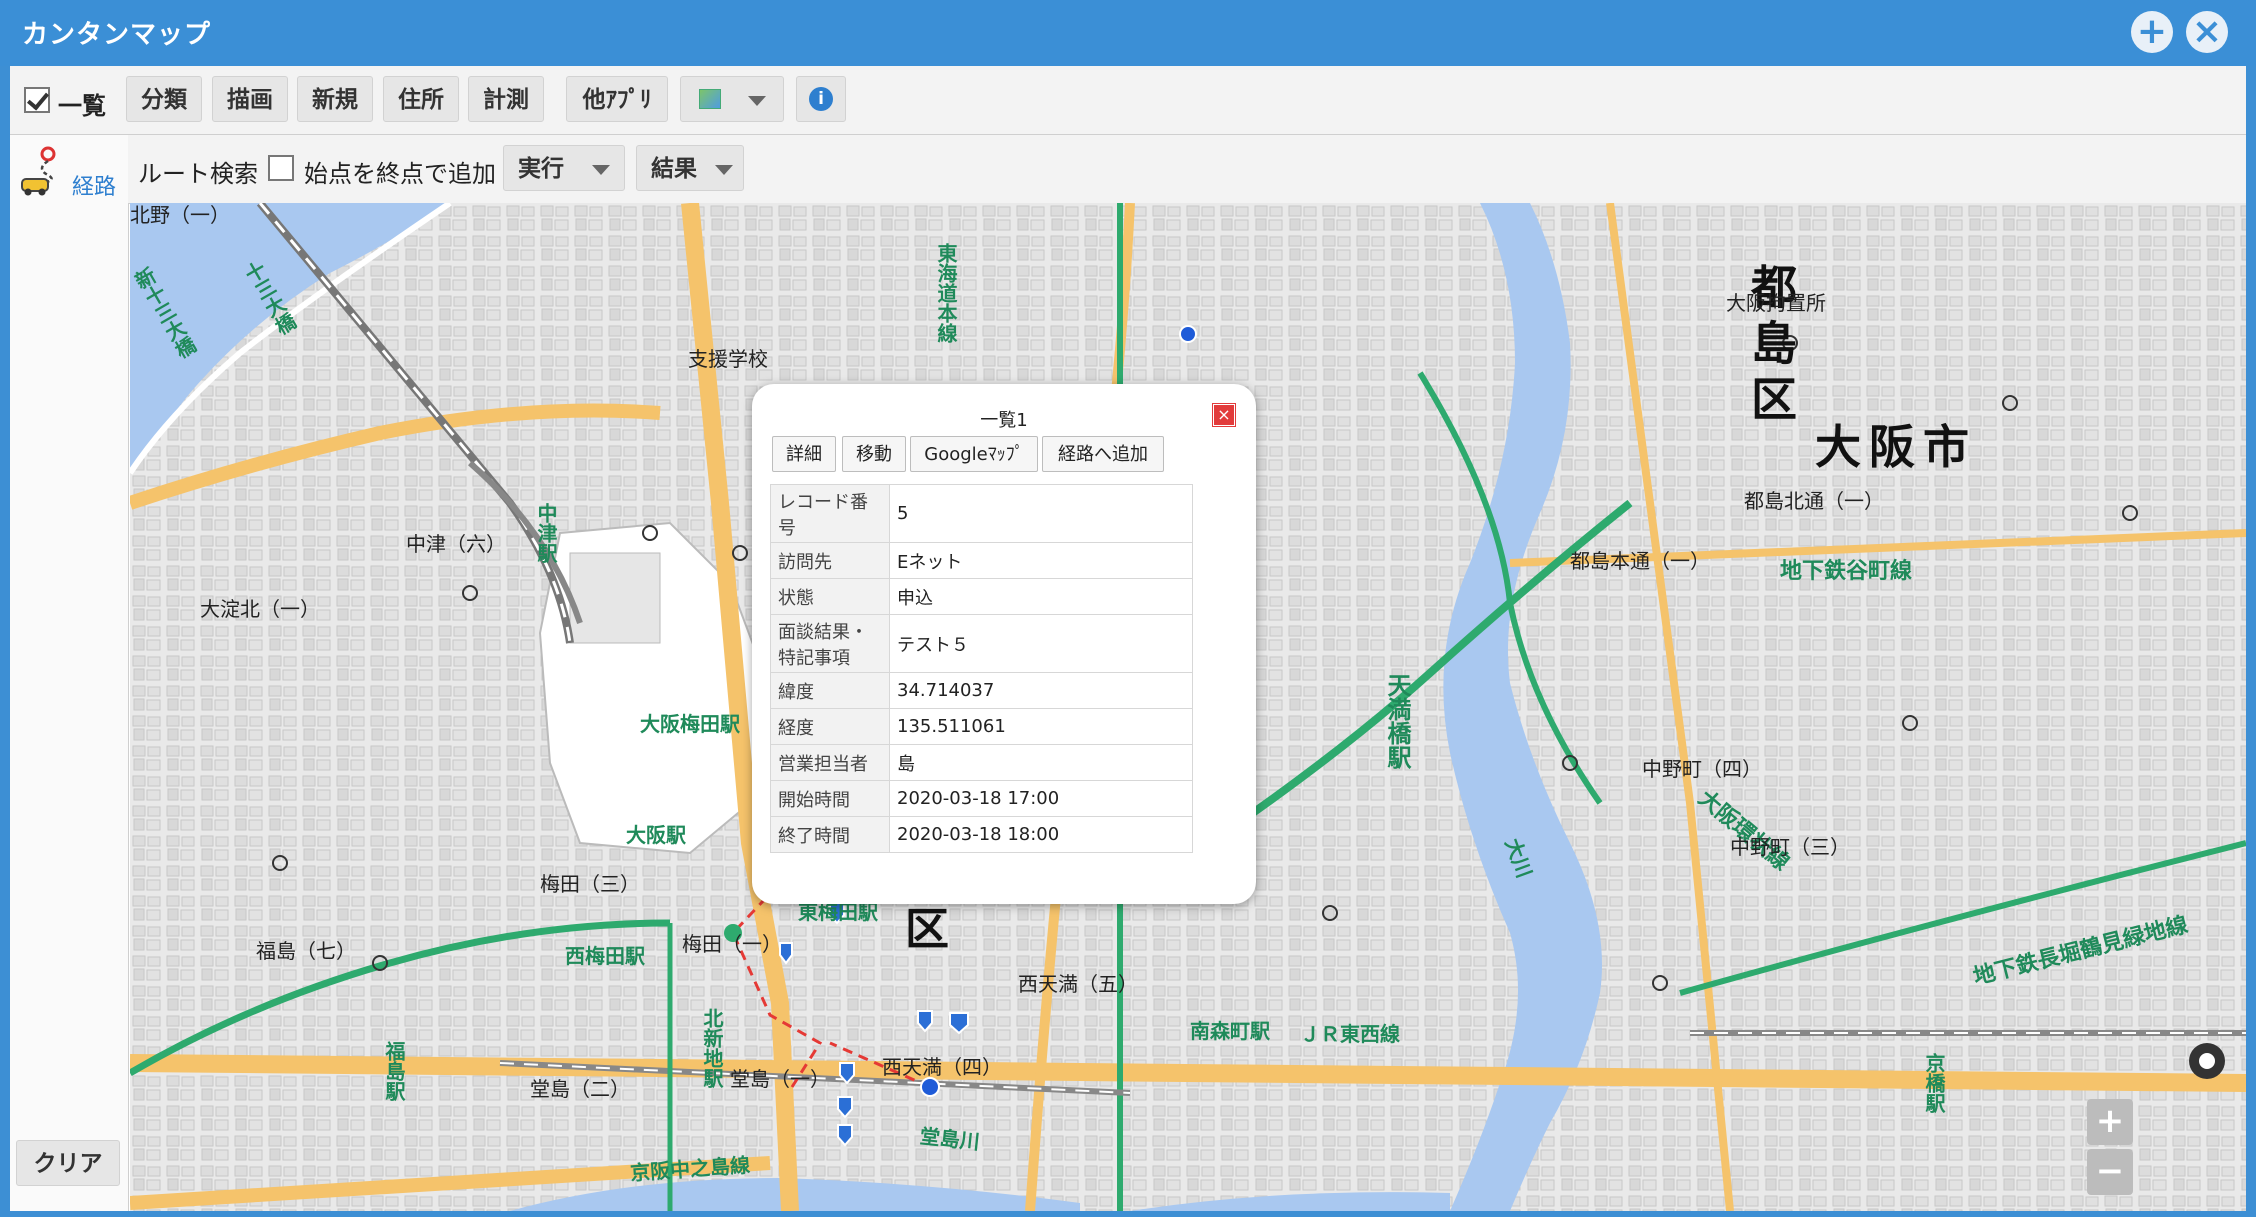 Image resolution: width=2256 pixels, height=1217 pixels. What do you see at coordinates (1934, 1083) in the screenshot?
I see `map-label-kyobashi: 京橋駅` at bounding box center [1934, 1083].